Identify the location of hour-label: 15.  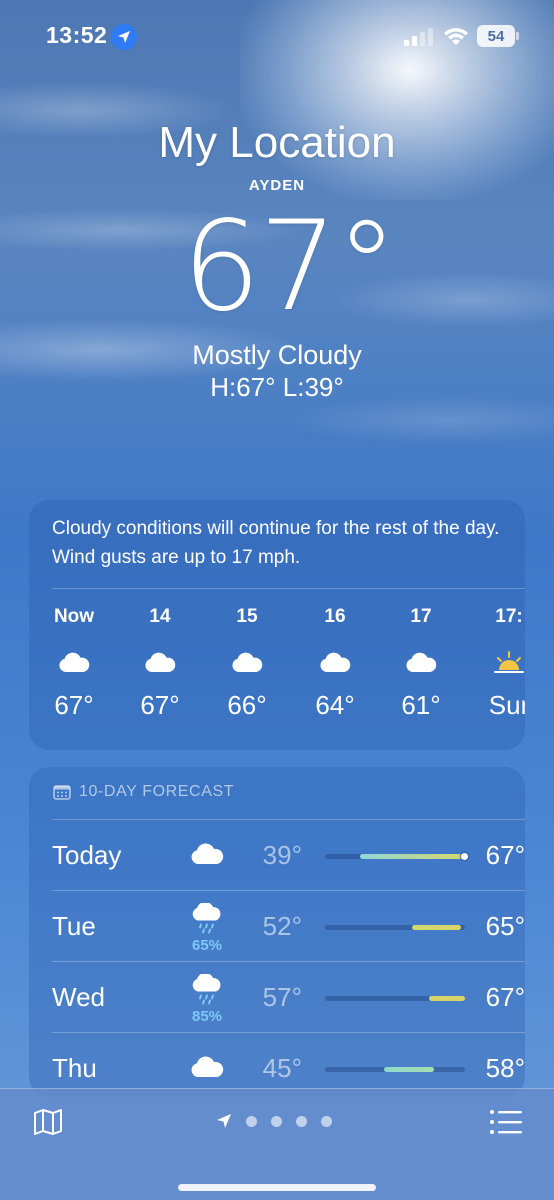
(247, 616).